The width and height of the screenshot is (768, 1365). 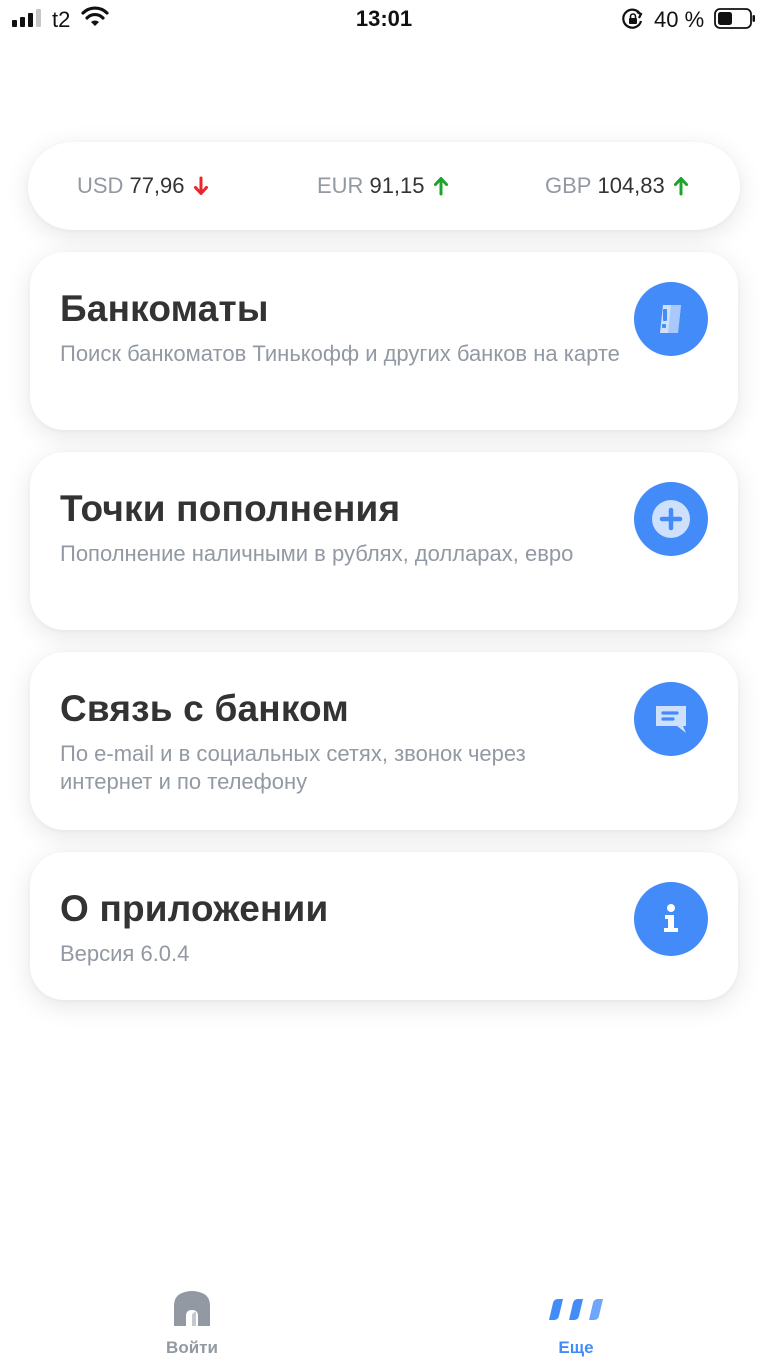 I want to click on menu-item-title: Точки пополнения, so click(x=230, y=508).